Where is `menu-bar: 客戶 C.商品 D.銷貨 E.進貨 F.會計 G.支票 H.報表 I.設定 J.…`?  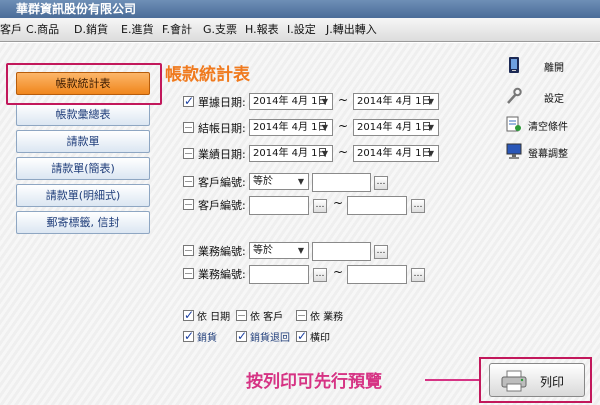
menu-bar: 客戶 C.商品 D.銷貨 E.進貨 F.會計 G.支票 H.報表 I.設定 J.… is located at coordinates (300, 30).